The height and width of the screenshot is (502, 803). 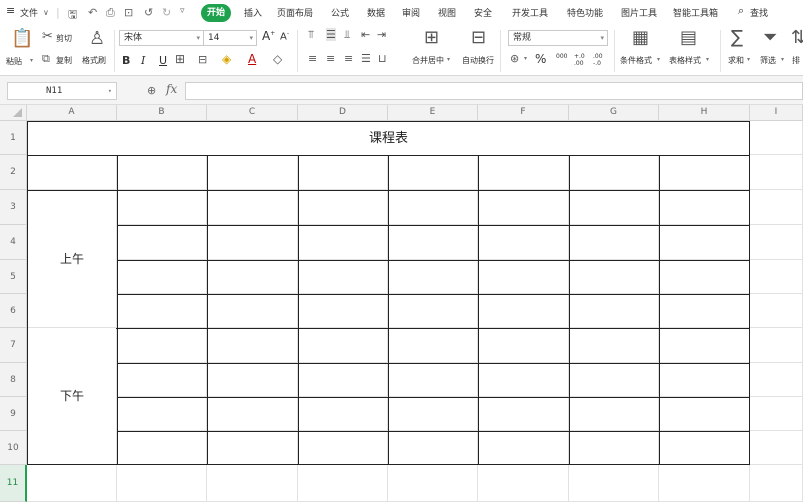 What do you see at coordinates (376, 12) in the screenshot?
I see `tab-data: 数据` at bounding box center [376, 12].